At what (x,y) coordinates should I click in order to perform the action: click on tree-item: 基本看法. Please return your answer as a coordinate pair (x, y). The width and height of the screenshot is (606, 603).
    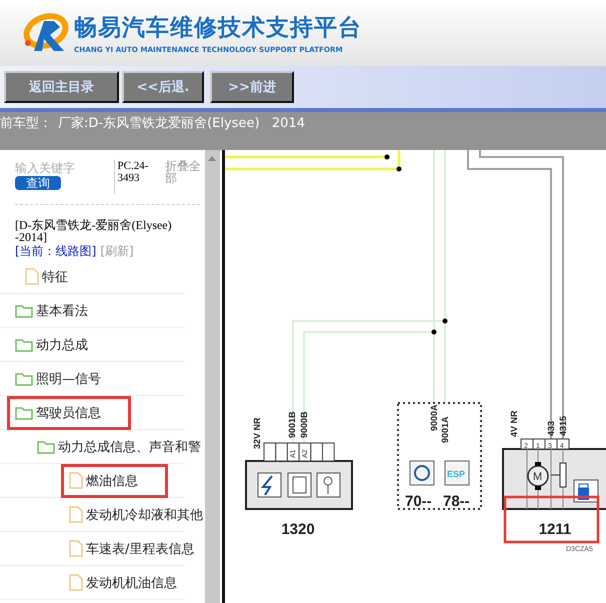
    Looking at the image, I should click on (51, 311).